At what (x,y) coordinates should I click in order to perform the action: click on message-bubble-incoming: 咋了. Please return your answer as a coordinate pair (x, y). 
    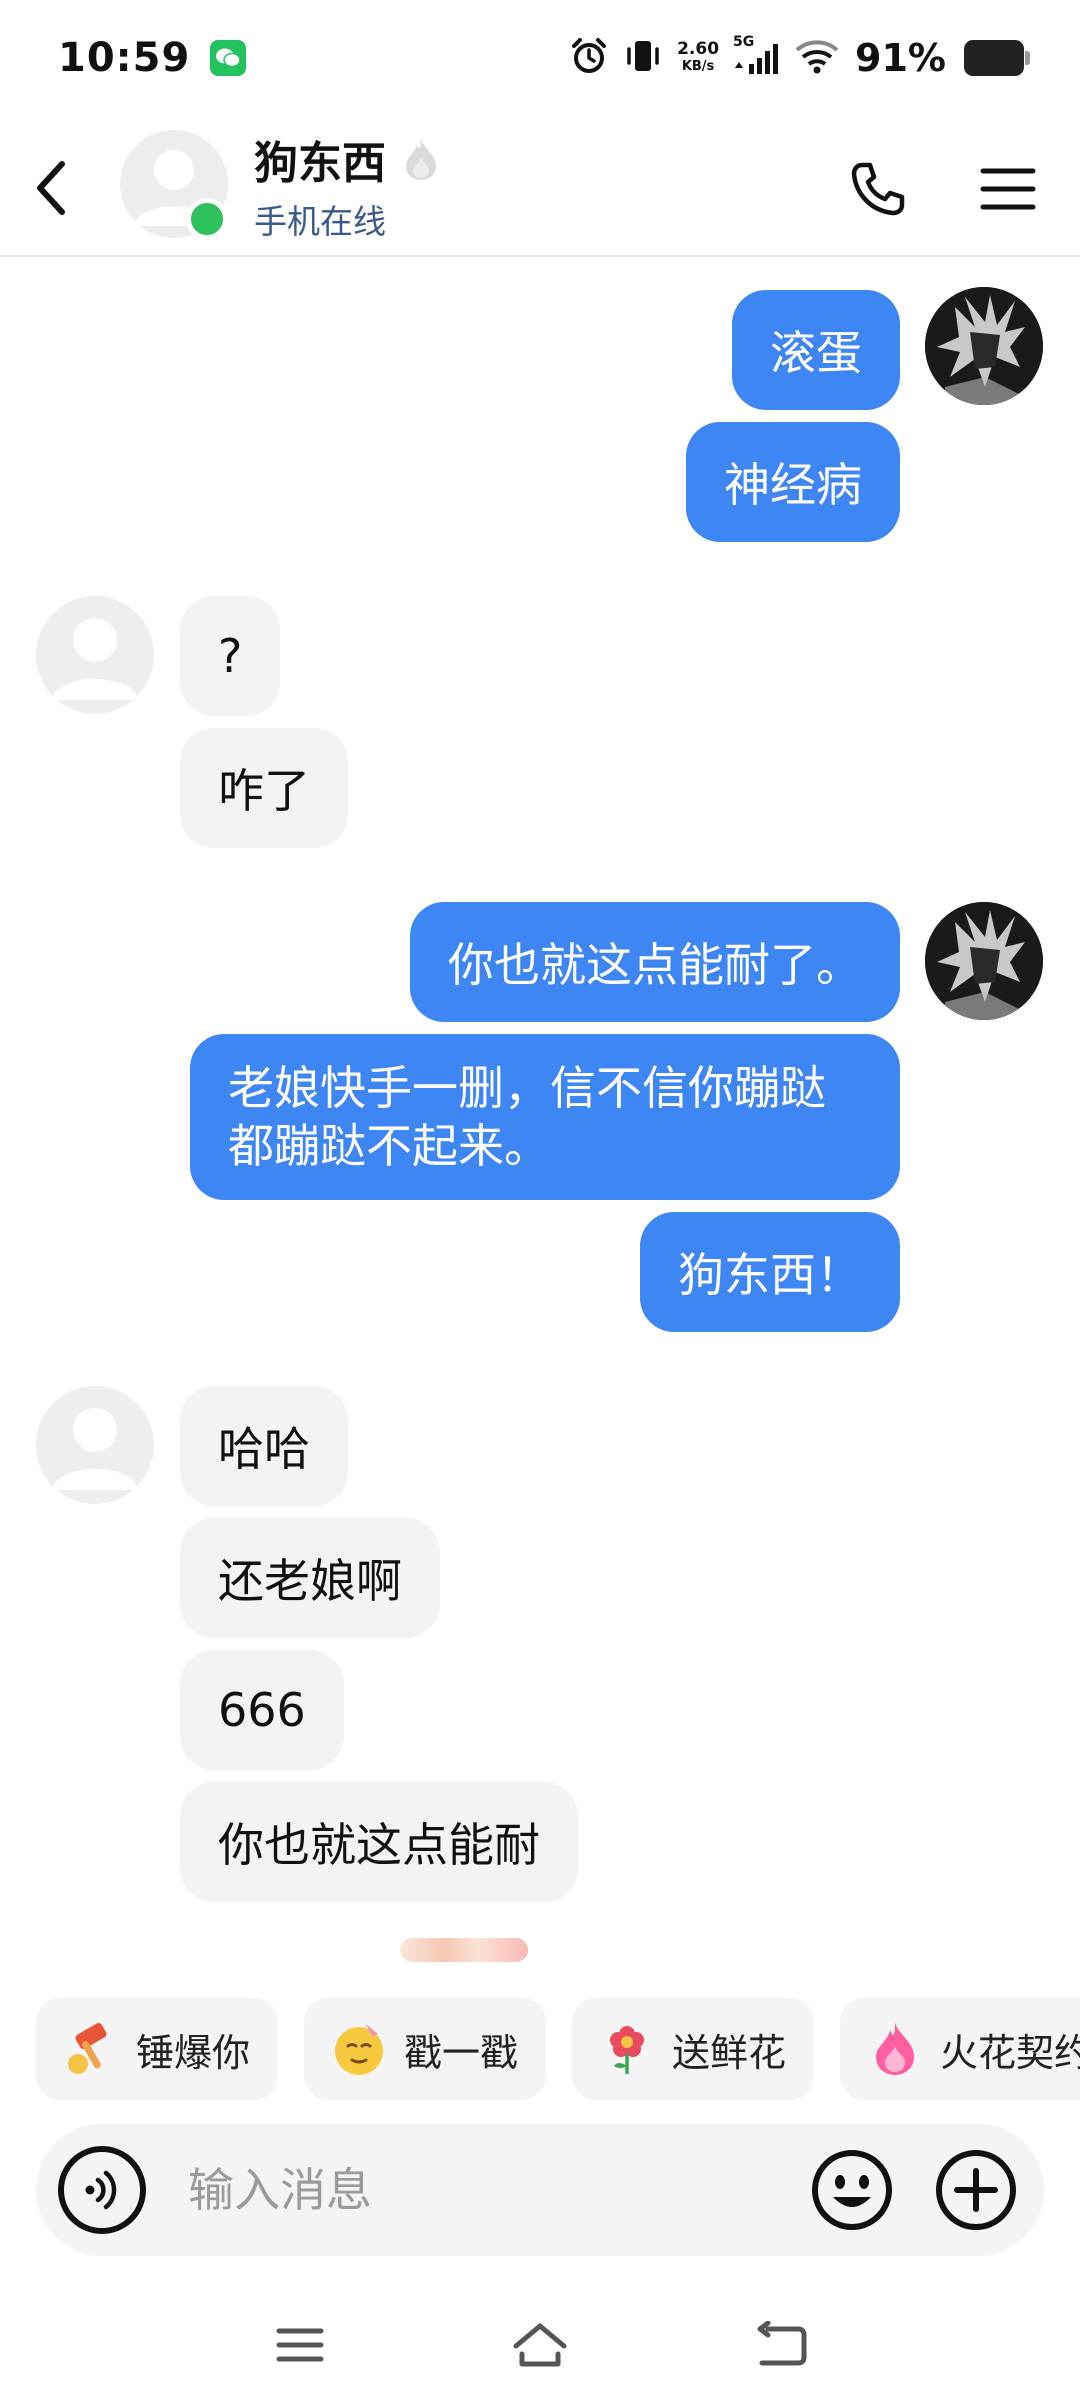
    Looking at the image, I should click on (264, 788).